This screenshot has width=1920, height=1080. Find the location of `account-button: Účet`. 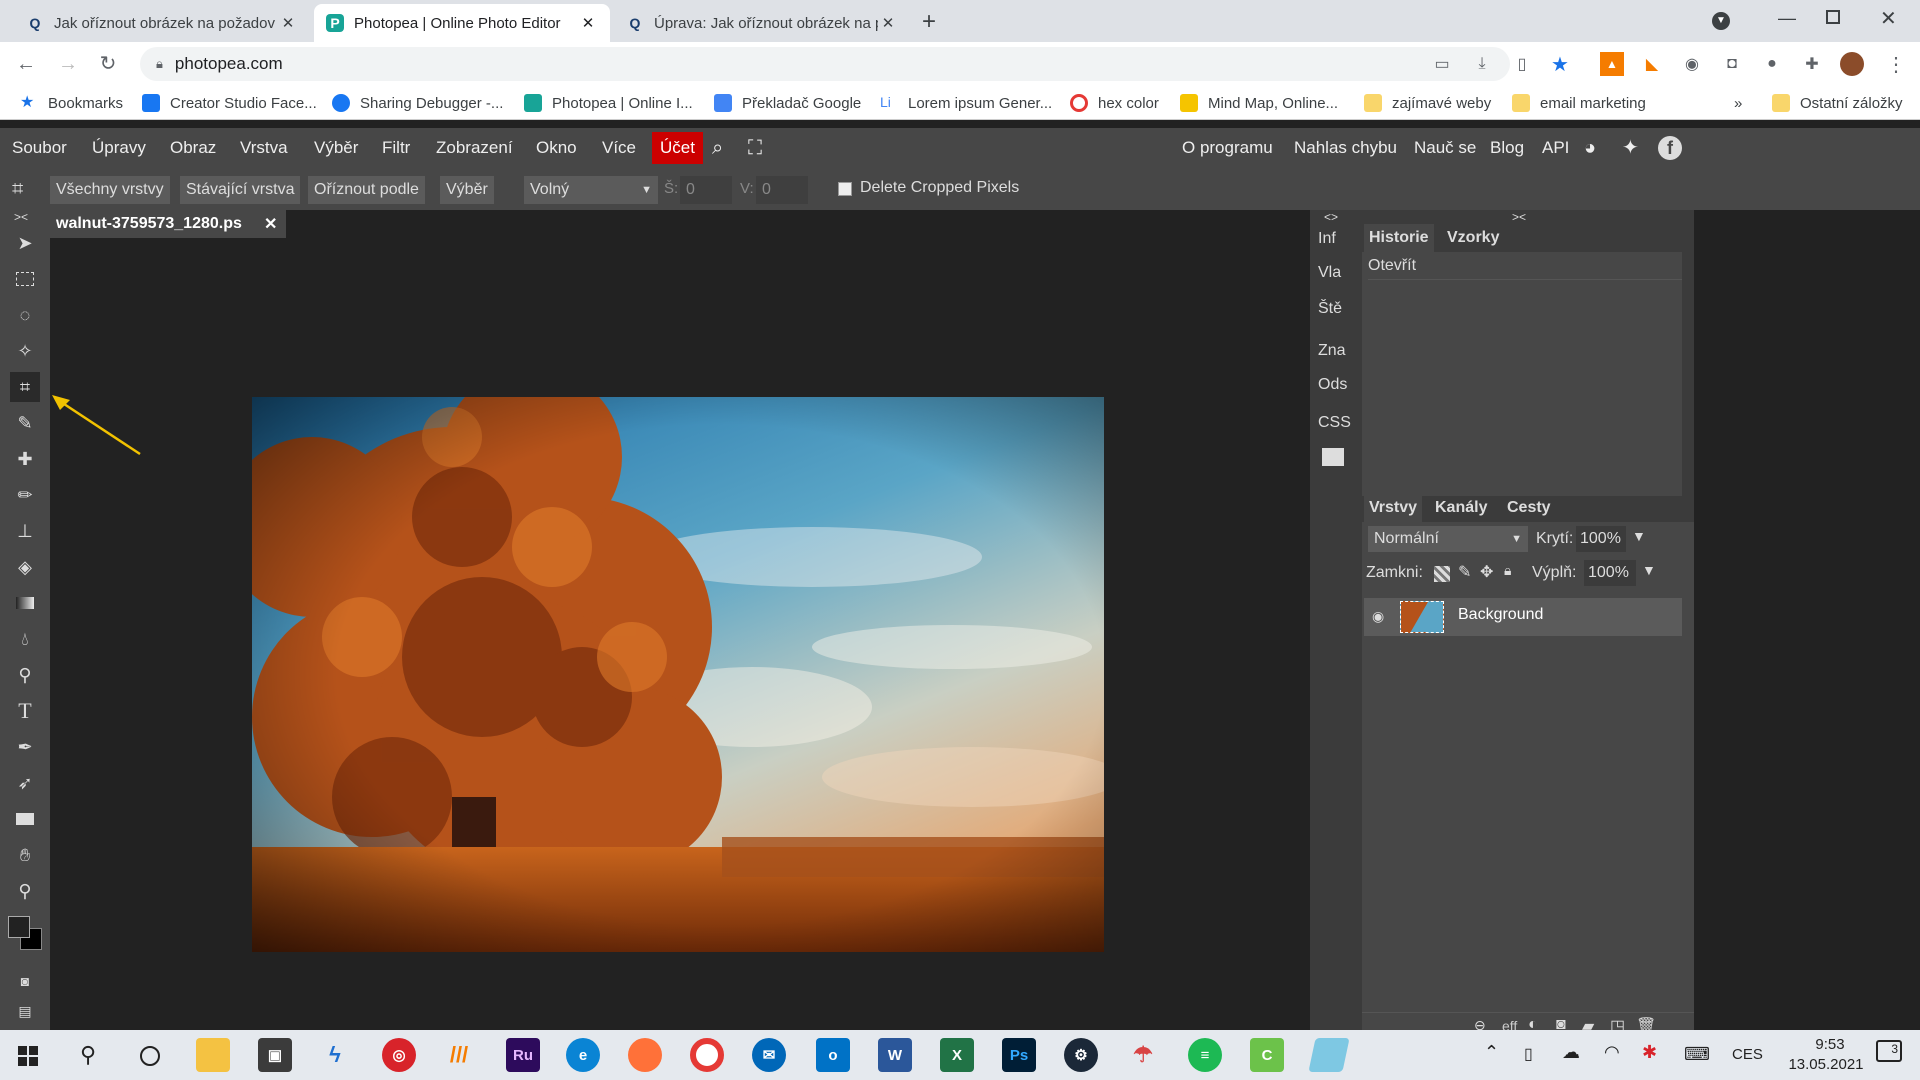

account-button: Účet is located at coordinates (677, 148).